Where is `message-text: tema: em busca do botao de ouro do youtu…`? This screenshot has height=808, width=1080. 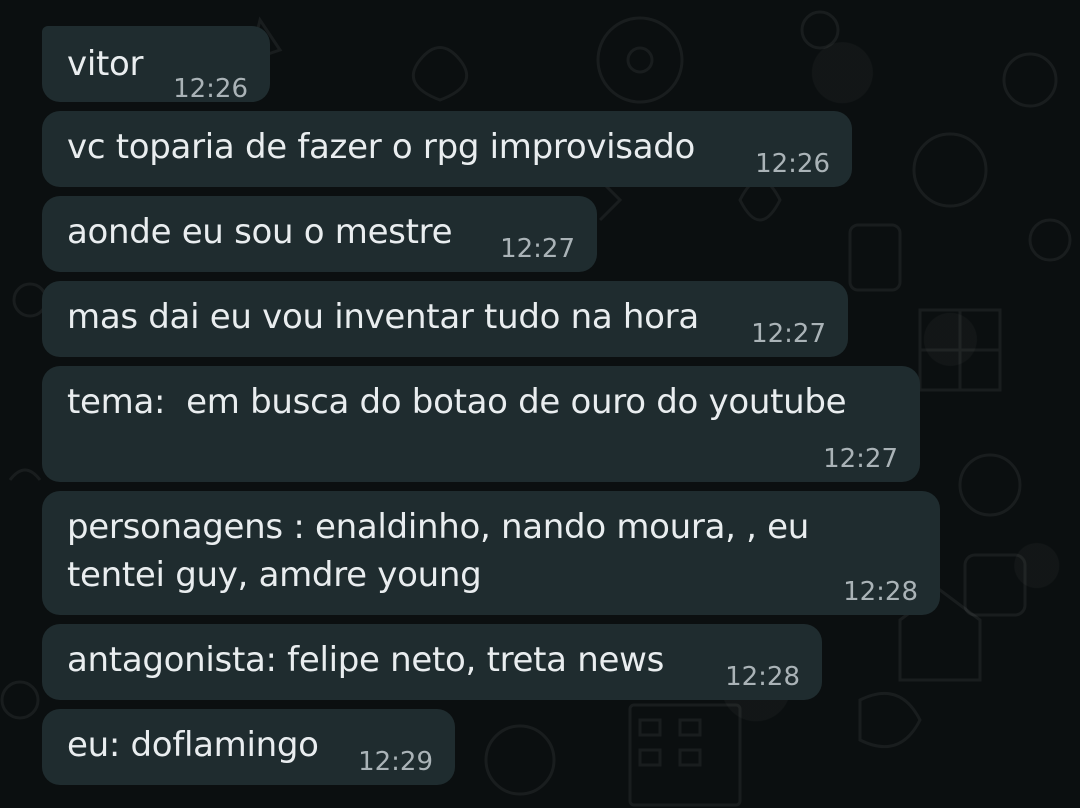 message-text: tema: em busca do botao de ouro do youtu… is located at coordinates (457, 402).